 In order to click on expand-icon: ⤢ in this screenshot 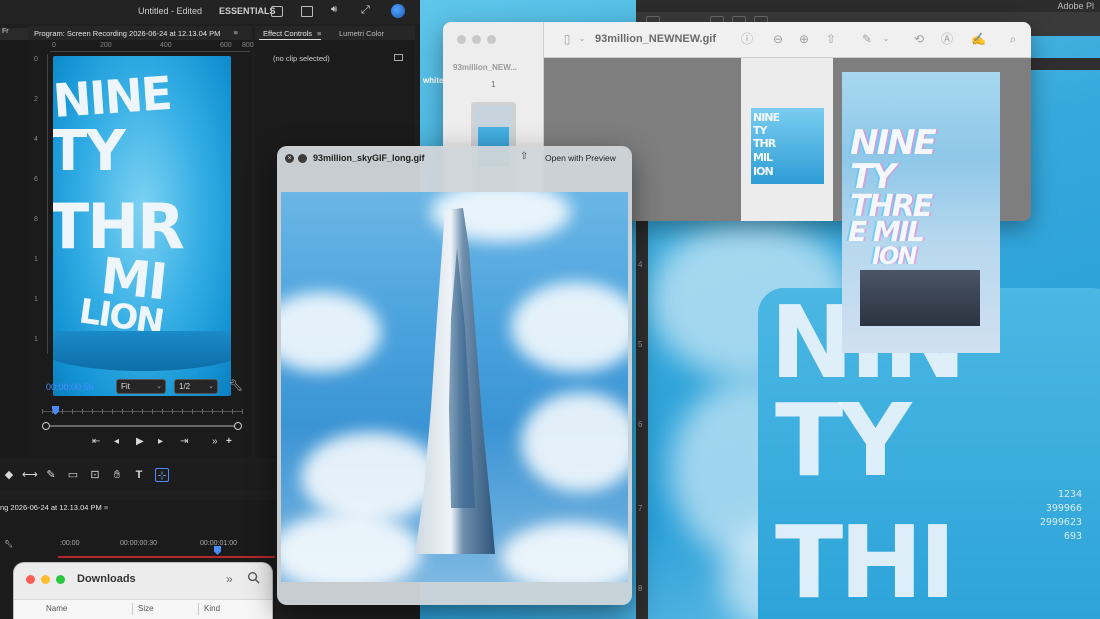, I will do `click(367, 10)`.